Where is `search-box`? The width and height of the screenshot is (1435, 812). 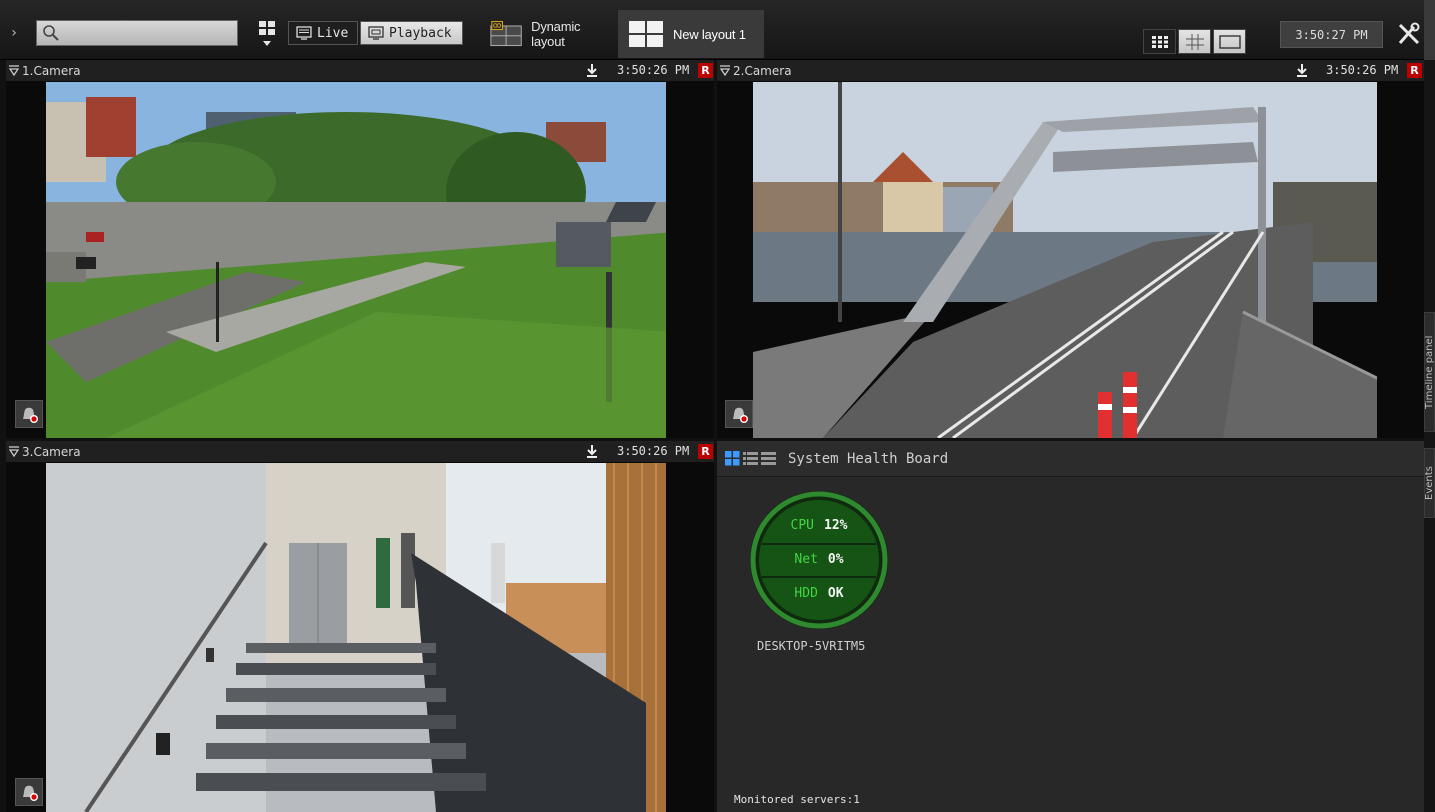
search-box is located at coordinates (137, 33).